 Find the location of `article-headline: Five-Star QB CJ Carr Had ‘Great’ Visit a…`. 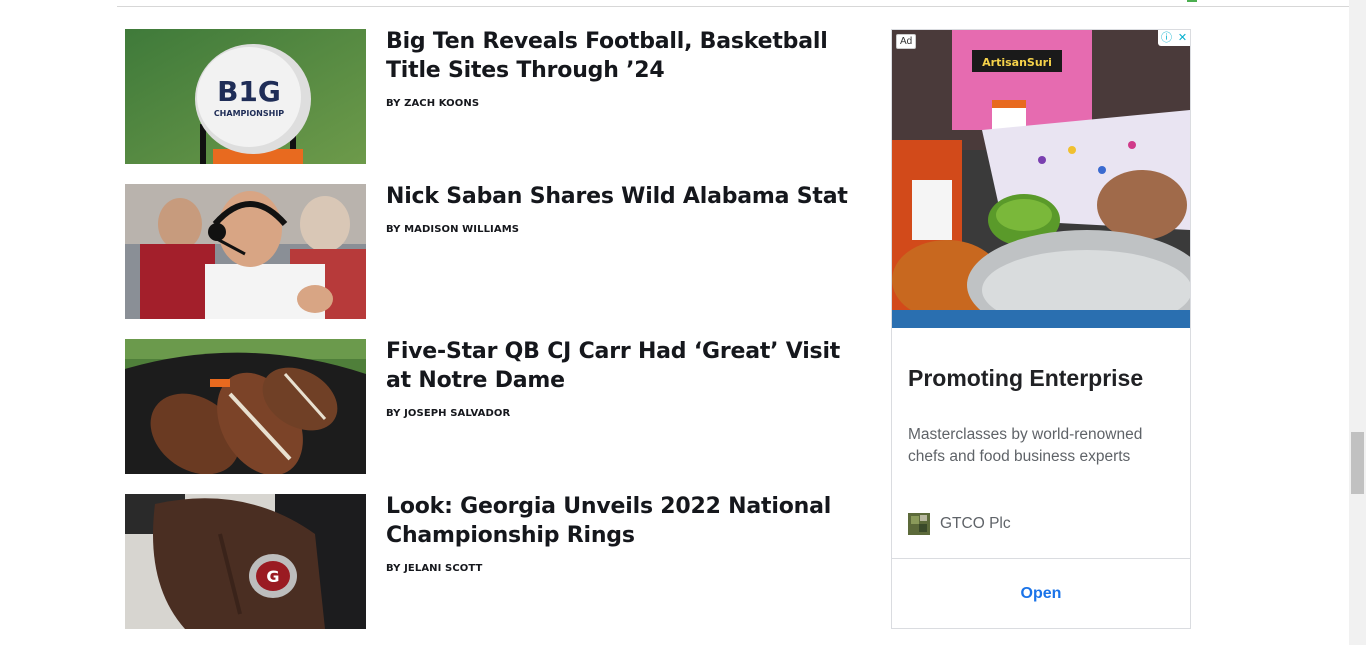

article-headline: Five-Star QB CJ Carr Had ‘Great’ Visit a… is located at coordinates (621, 366).